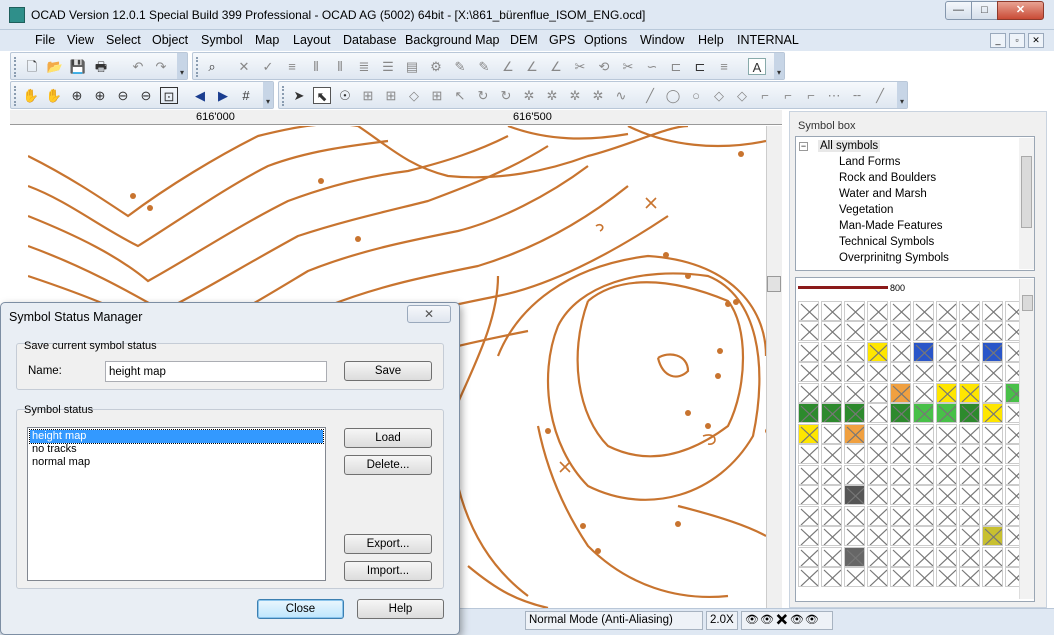 This screenshot has height=635, width=1054. Describe the element at coordinates (170, 40) in the screenshot. I see `menu-object: Object` at that location.